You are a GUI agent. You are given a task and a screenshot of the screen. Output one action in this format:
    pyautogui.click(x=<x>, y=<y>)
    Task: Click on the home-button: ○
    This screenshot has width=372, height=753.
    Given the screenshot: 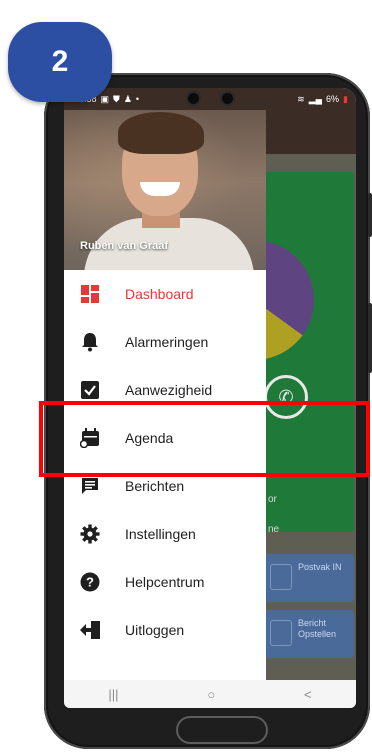 What is the action you would take?
    pyautogui.click(x=211, y=694)
    